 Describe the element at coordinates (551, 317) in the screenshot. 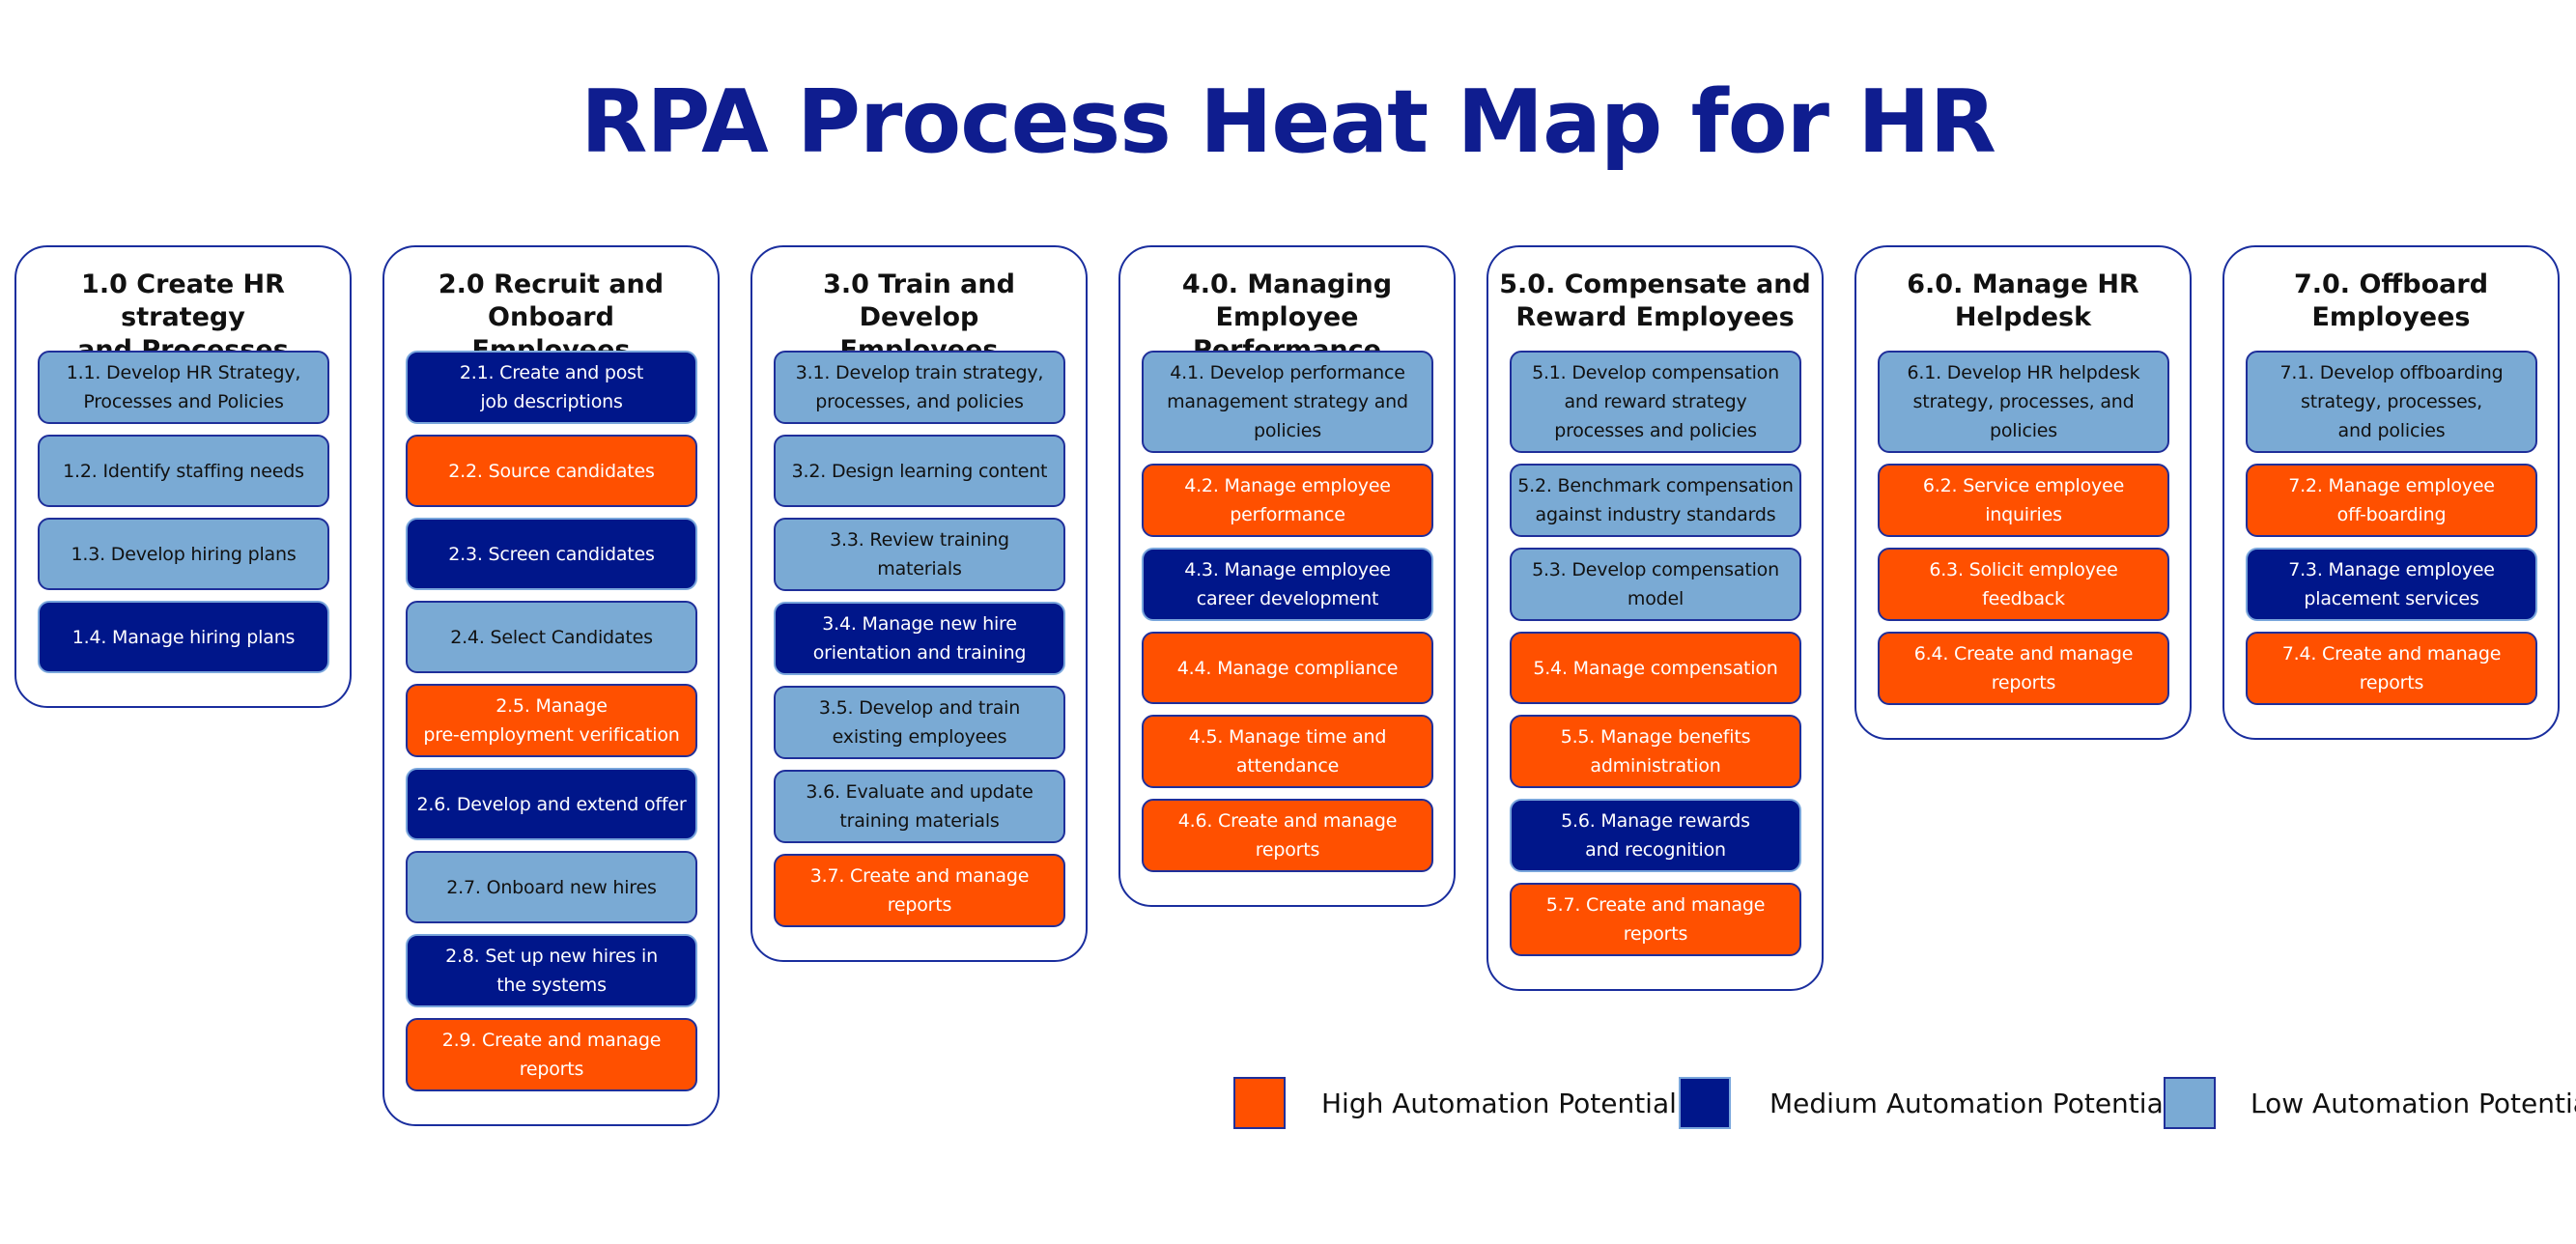

I see `column-header: 2.0 Recruit and Onboard Employees` at that location.